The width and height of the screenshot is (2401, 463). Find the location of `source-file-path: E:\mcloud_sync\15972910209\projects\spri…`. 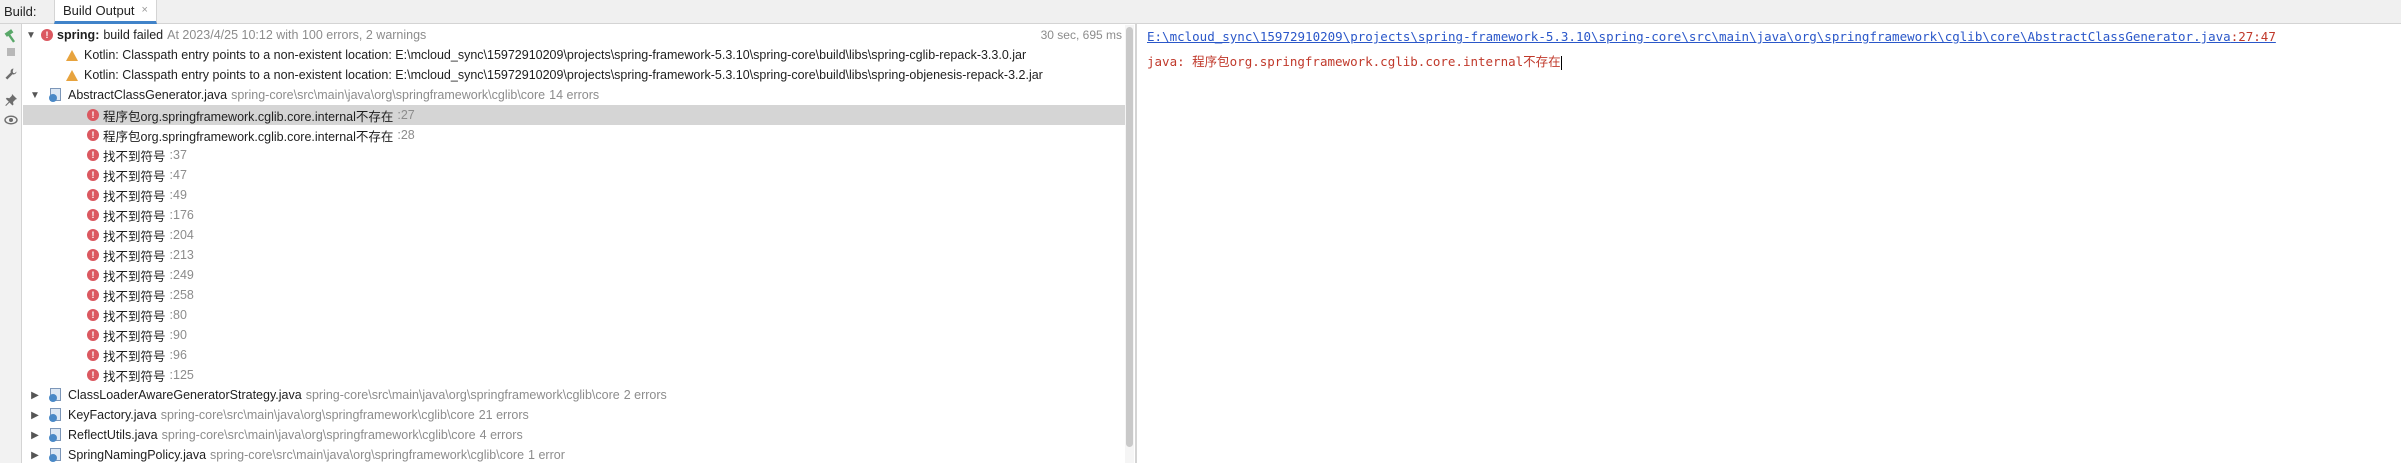

source-file-path: E:\mcloud_sync\15972910209\projects\spri… is located at coordinates (1689, 36).